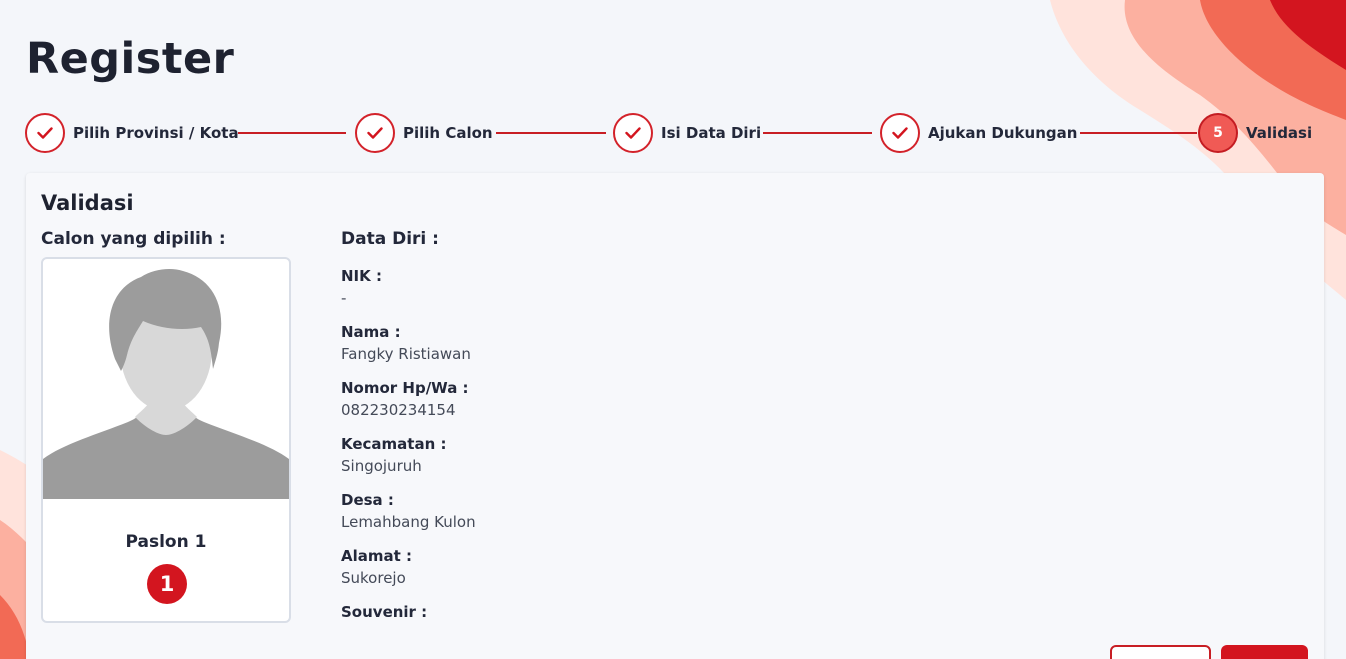  Describe the element at coordinates (408, 522) in the screenshot. I see `field-value: Lemahbang Kulon` at that location.